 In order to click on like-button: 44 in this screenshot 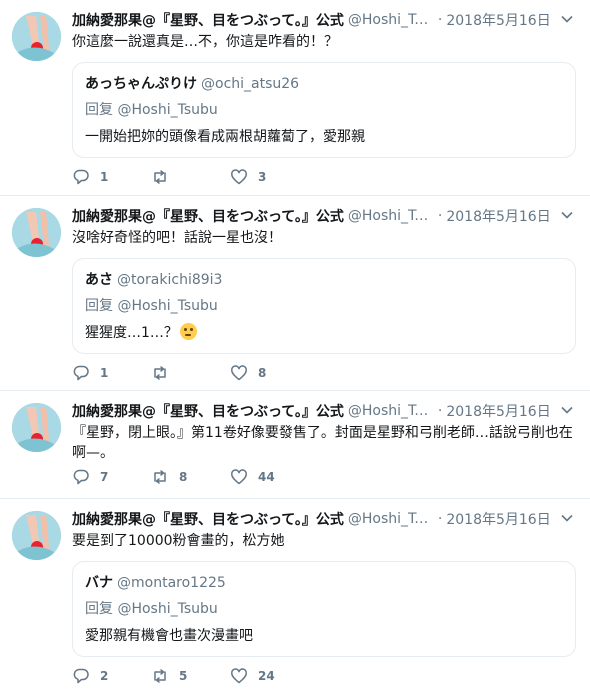, I will do `click(269, 477)`.